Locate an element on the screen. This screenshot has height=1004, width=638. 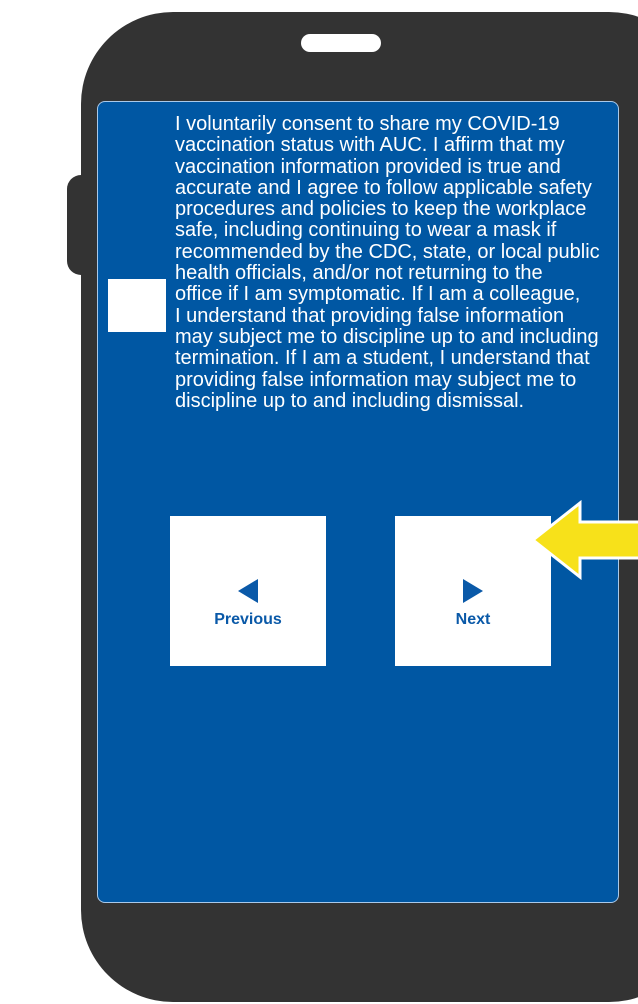
triangle-right-icon is located at coordinates (473, 591).